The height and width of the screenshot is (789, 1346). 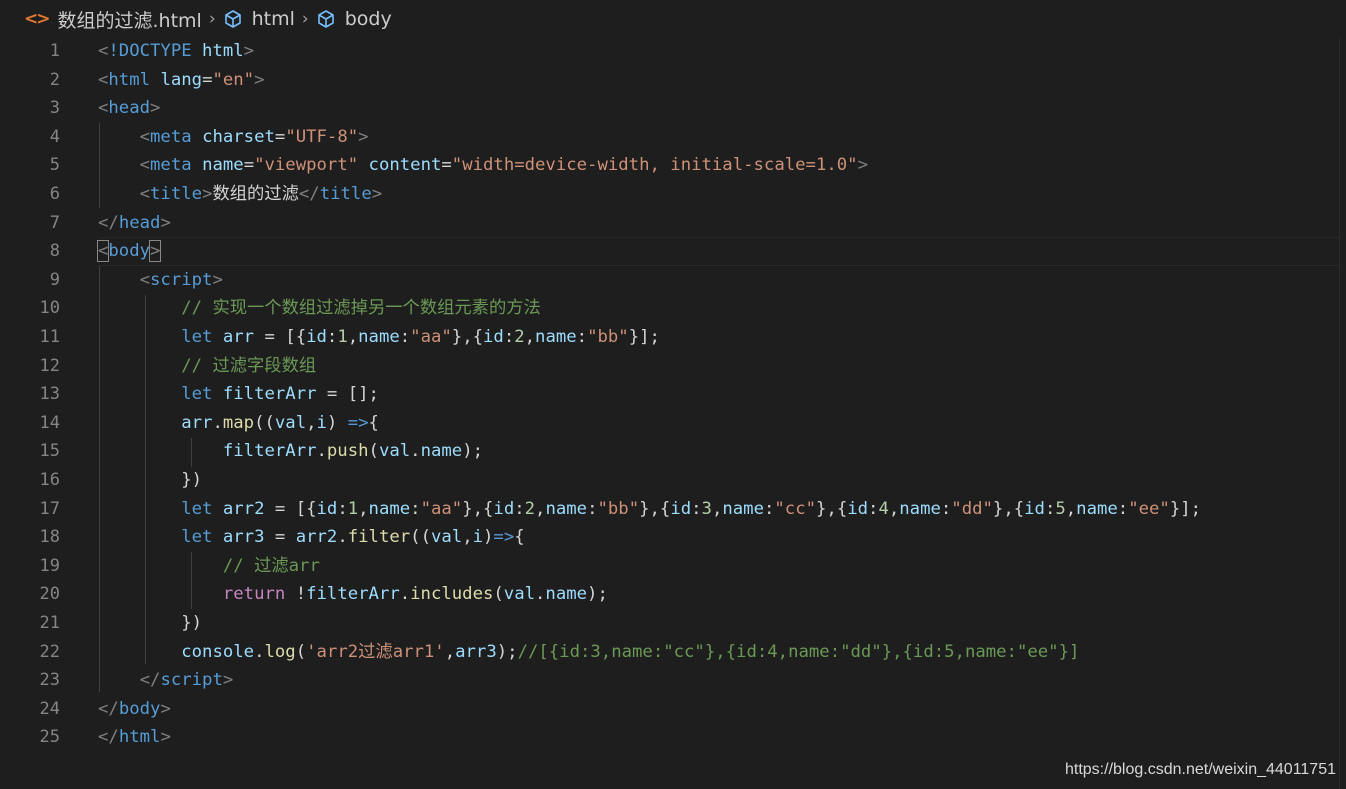 What do you see at coordinates (197, 422) in the screenshot?
I see `code-token: arr` at bounding box center [197, 422].